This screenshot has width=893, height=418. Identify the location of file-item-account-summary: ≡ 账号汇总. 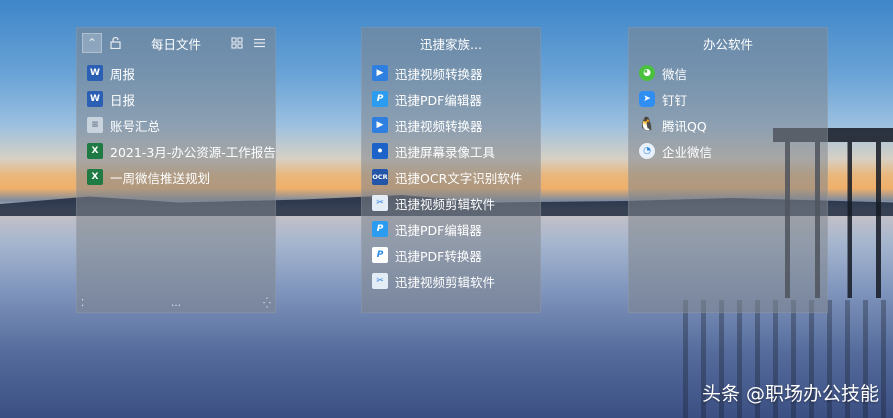
(176, 125).